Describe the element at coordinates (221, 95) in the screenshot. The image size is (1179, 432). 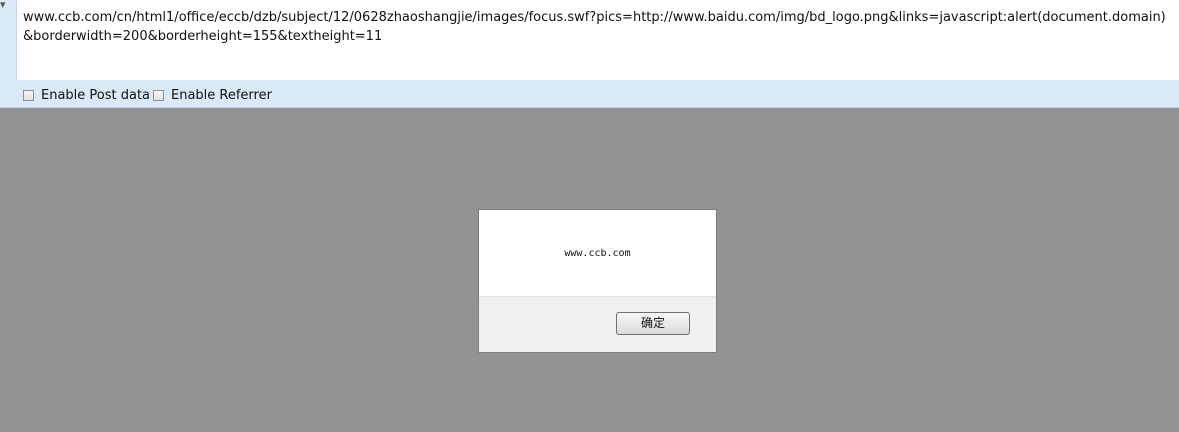
I see `enable-referrer-label: Enable Referrer` at that location.